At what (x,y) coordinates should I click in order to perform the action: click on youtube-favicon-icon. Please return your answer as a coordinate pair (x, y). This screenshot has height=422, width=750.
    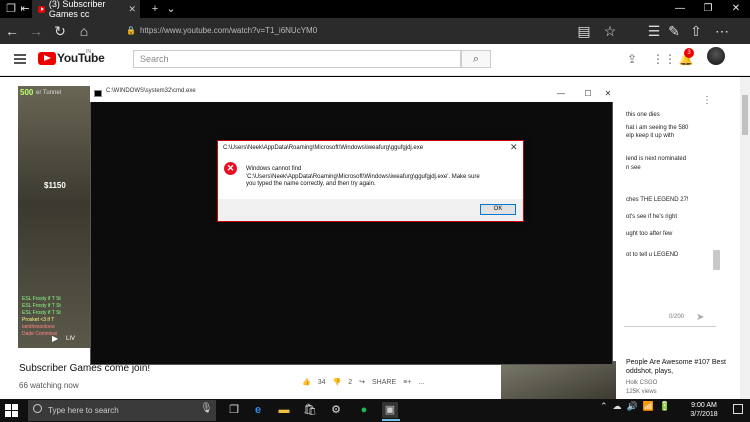
    Looking at the image, I should click on (41, 9).